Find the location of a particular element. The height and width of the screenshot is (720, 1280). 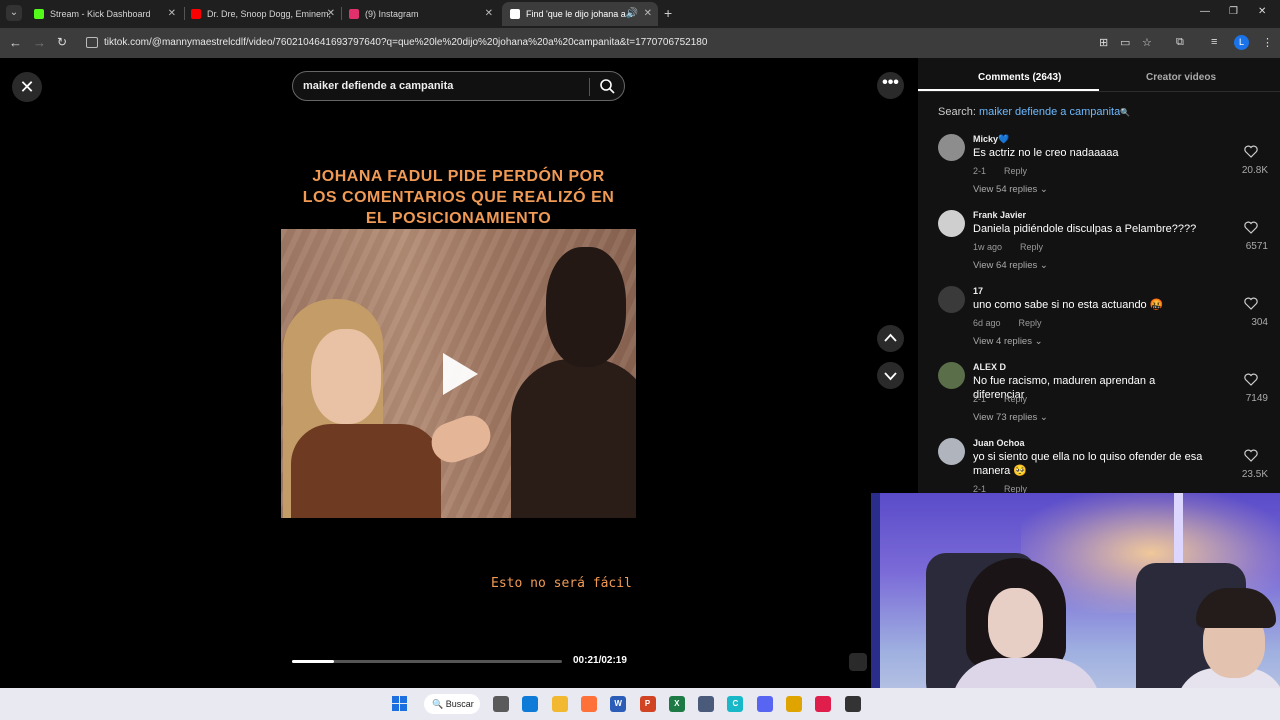

restore-icon: ❐ is located at coordinates (1233, 11).